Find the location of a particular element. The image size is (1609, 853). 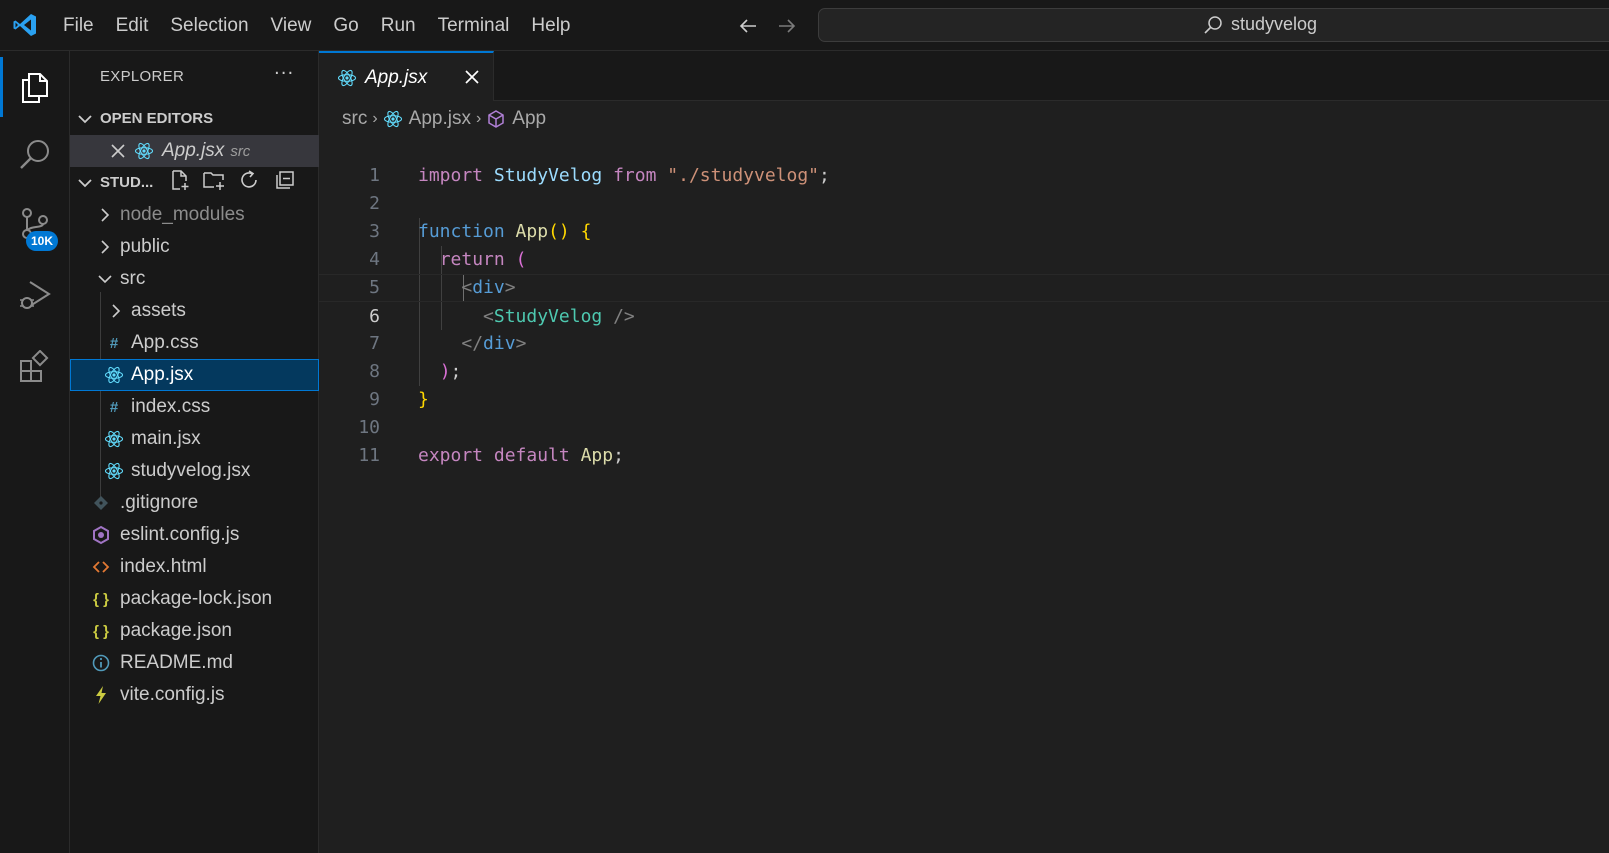

tree-item-main-jsx: main.jsx is located at coordinates (194, 439).